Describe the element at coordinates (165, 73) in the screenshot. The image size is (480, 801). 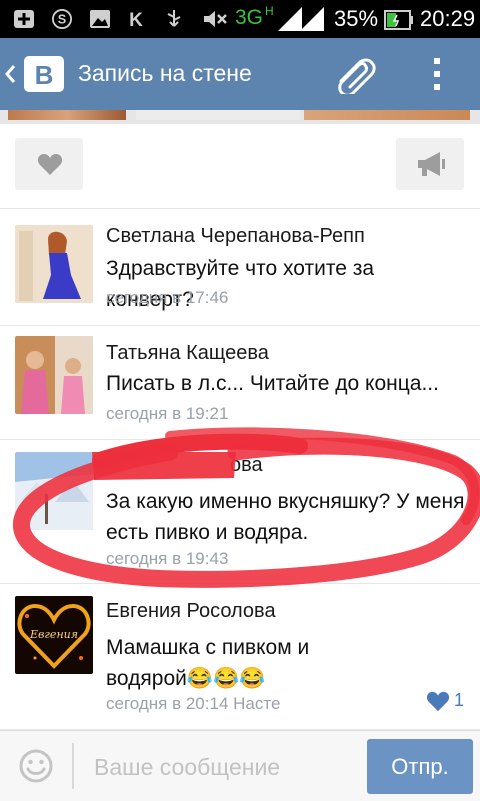
I see `page-title: Запись на стене` at that location.